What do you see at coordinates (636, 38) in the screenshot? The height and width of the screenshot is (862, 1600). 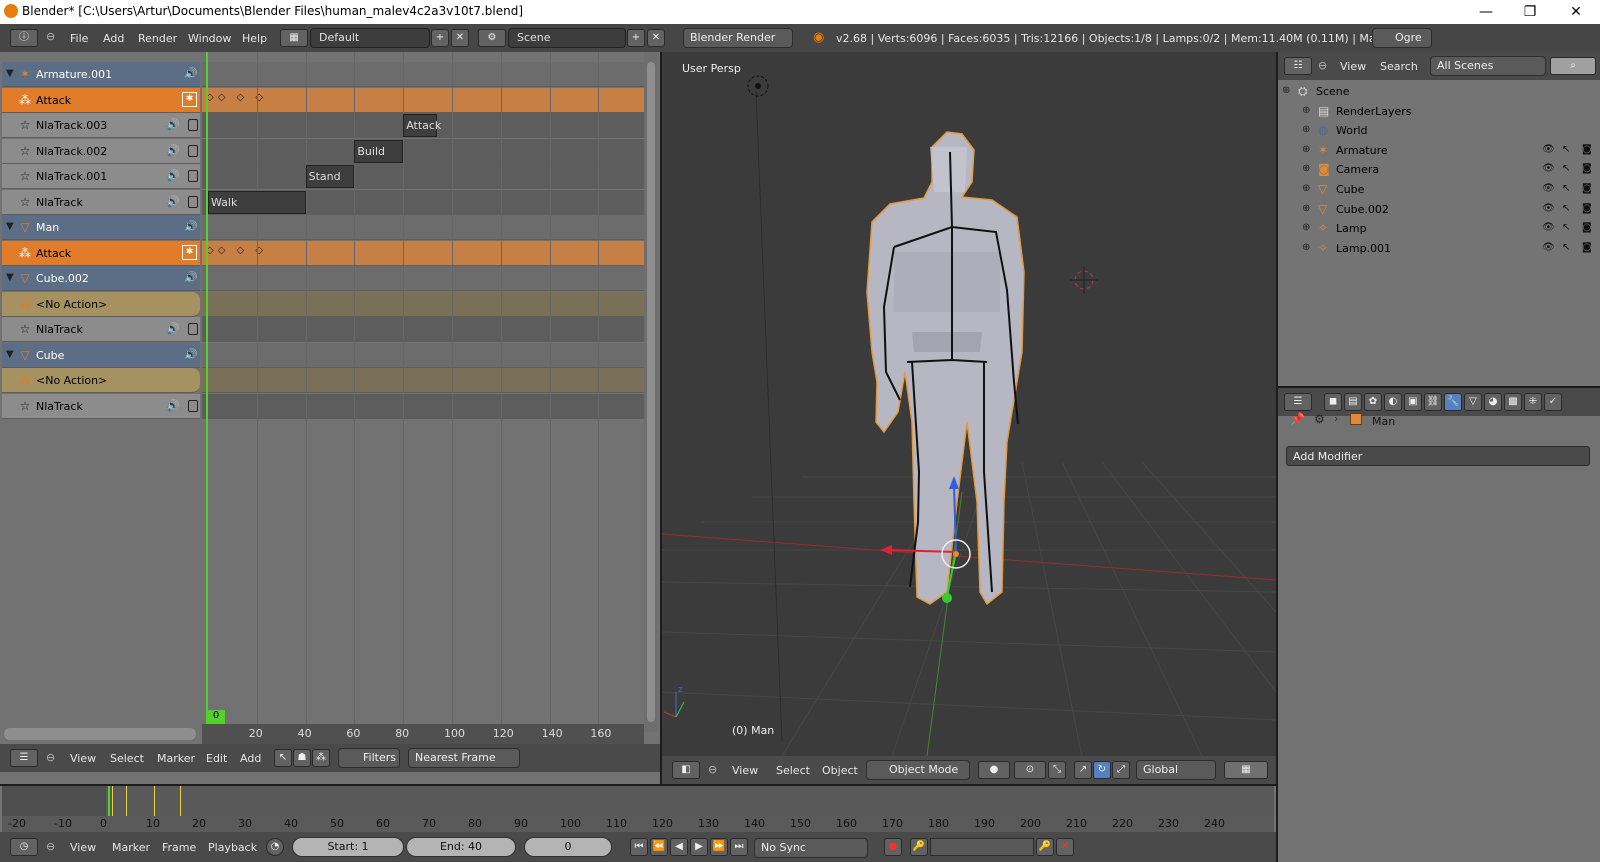 I see `add-scene-icon: +` at bounding box center [636, 38].